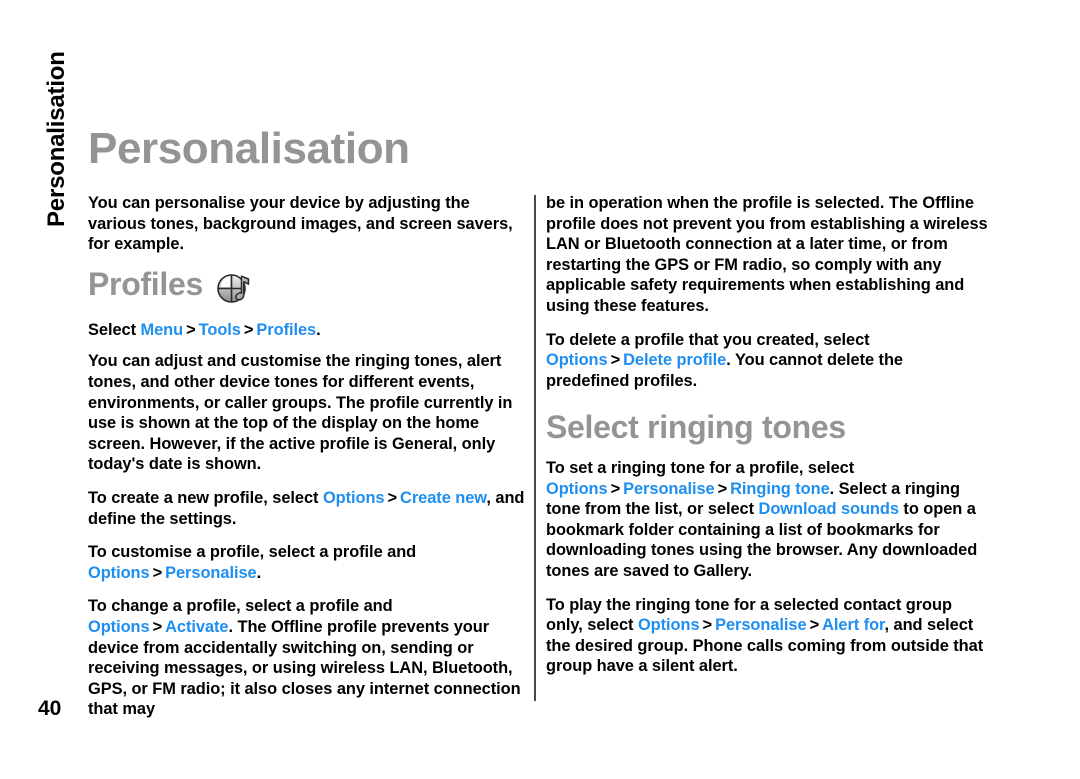  Describe the element at coordinates (674, 360) in the screenshot. I see `delete-profile-link: Delete profile` at that location.